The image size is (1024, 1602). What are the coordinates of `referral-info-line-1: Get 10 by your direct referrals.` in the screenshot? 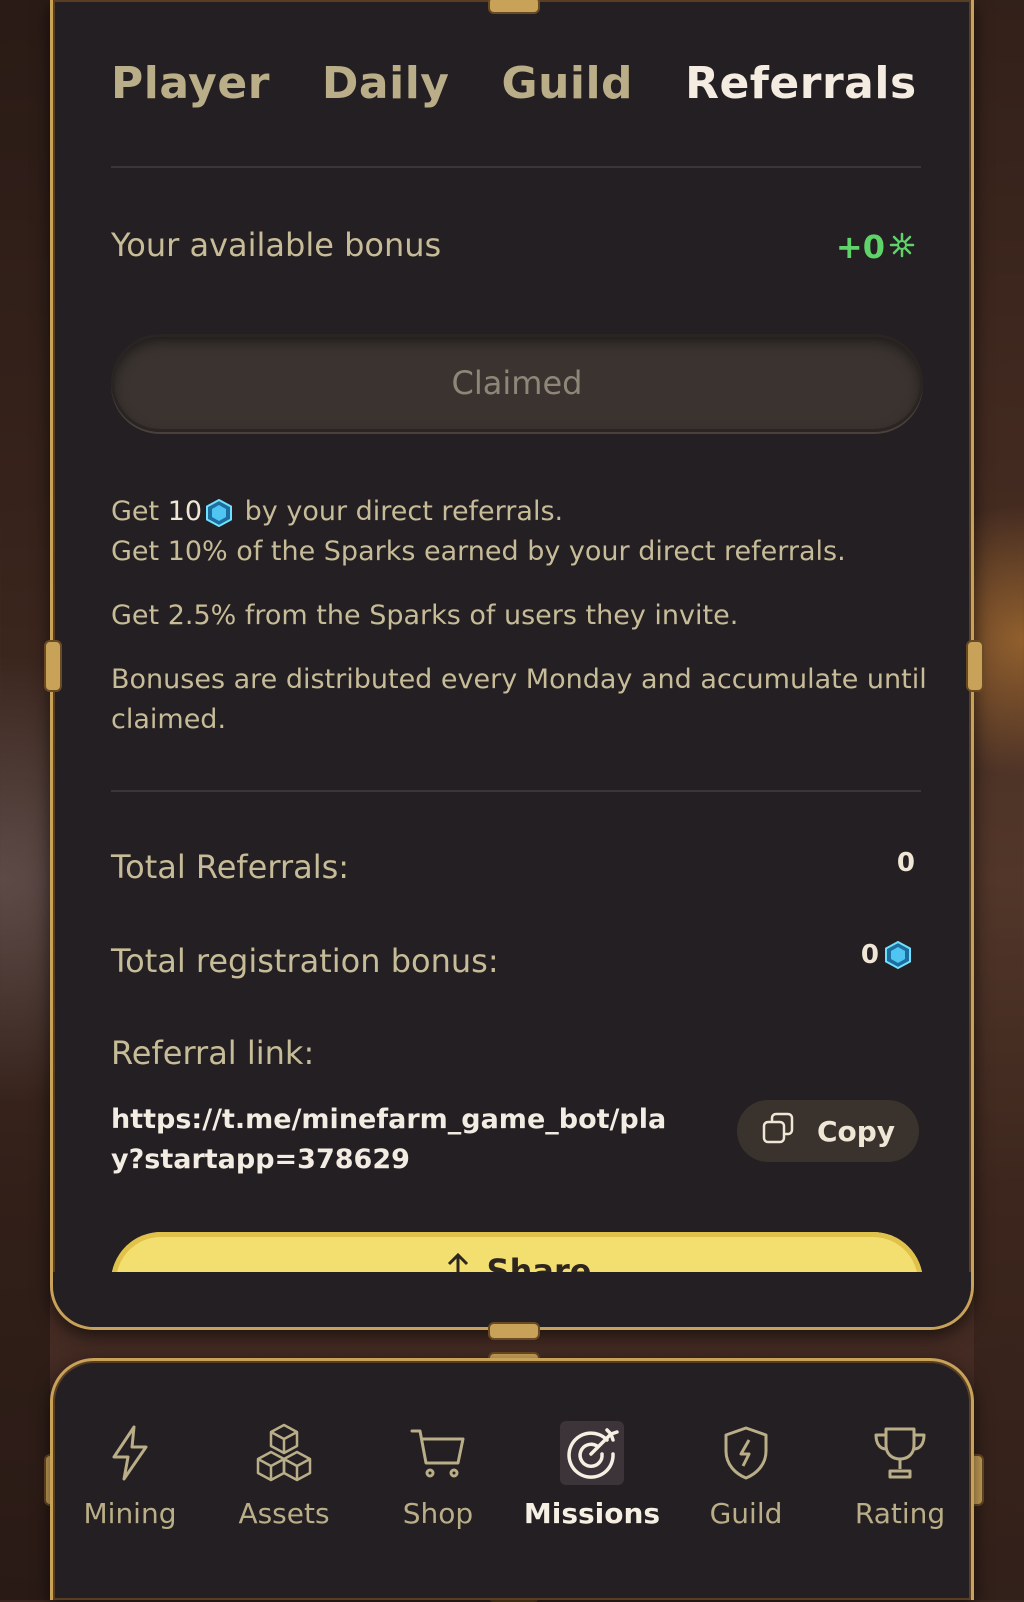 It's located at (521, 512).